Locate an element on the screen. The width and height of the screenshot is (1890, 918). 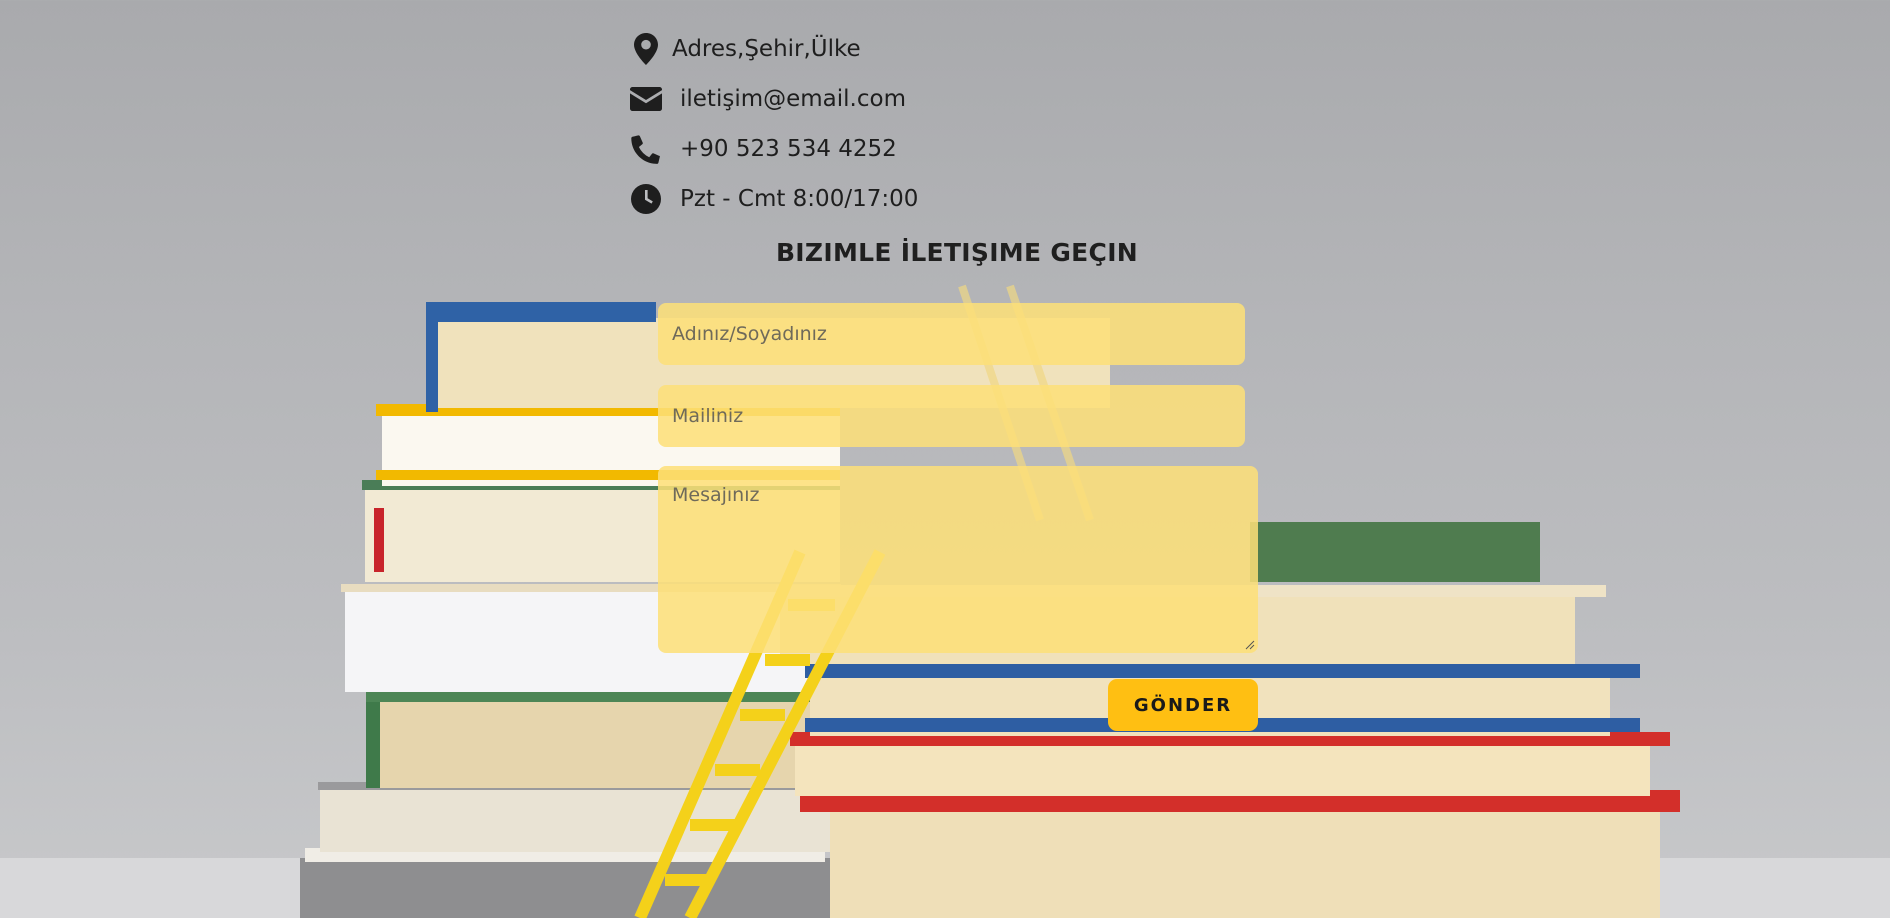
contact-address-text: Adres,Şehir,Ülke is located at coordinates (766, 49).